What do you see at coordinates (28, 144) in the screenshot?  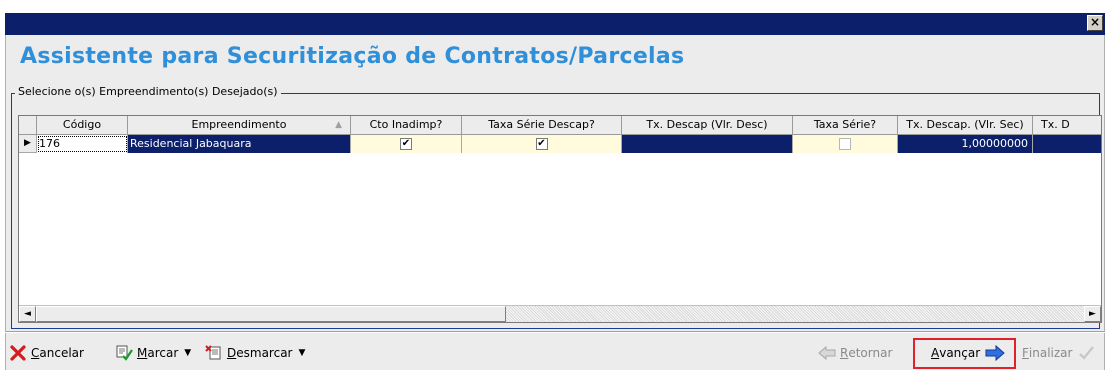 I see `current-row-arrow-icon: ▶` at bounding box center [28, 144].